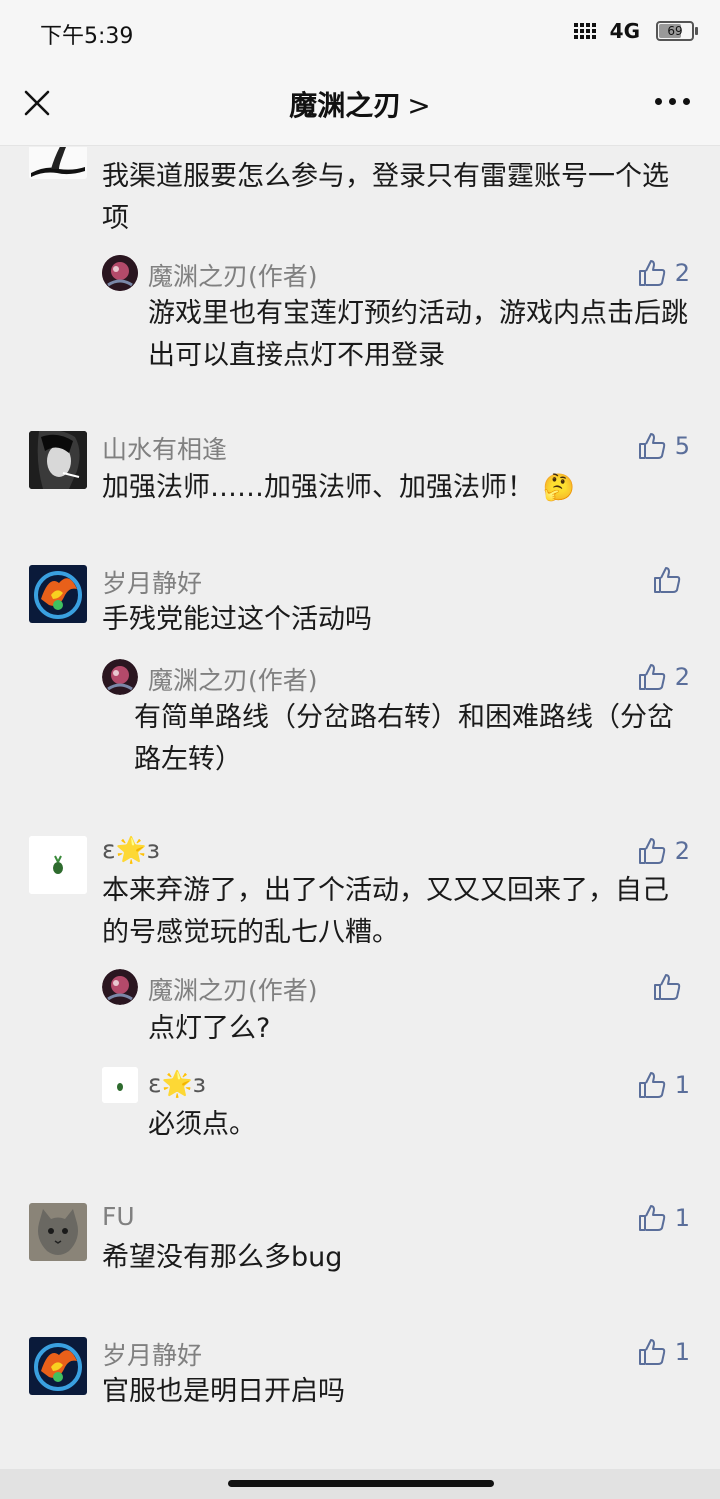 Image resolution: width=720 pixels, height=1499 pixels. What do you see at coordinates (131, 850) in the screenshot?
I see `comment-author-name: ε🌟з` at bounding box center [131, 850].